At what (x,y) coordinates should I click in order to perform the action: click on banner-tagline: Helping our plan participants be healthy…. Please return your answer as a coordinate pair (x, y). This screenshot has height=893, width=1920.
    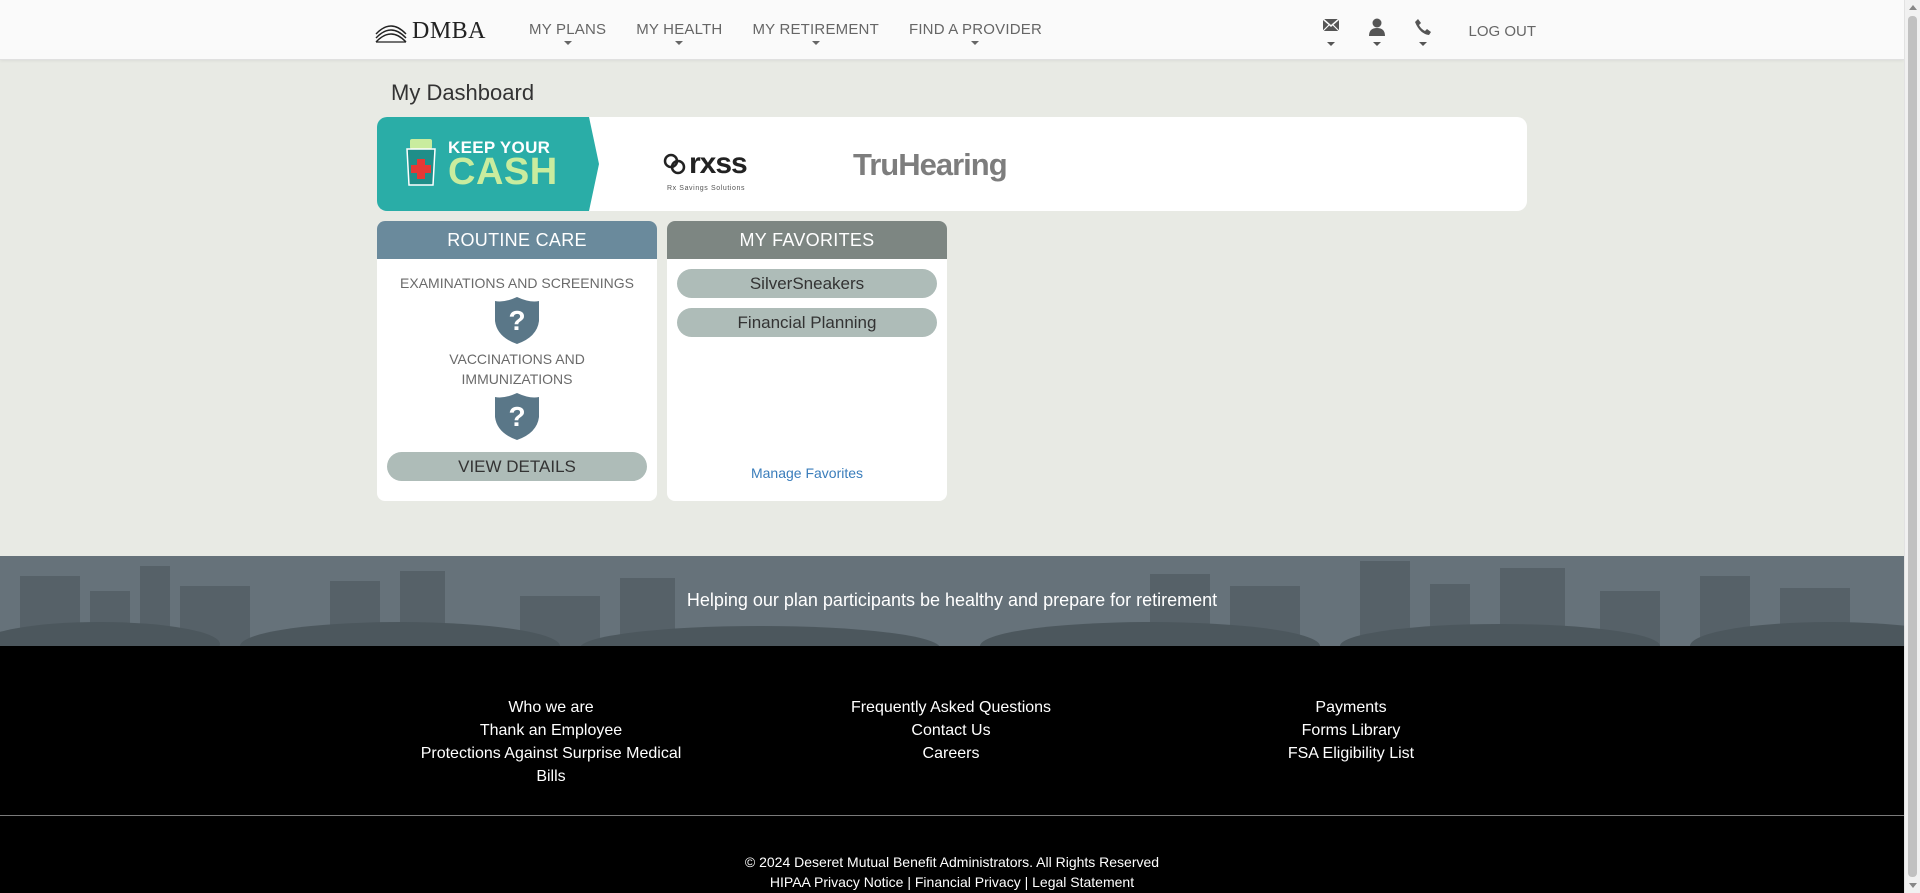
    Looking at the image, I should click on (952, 600).